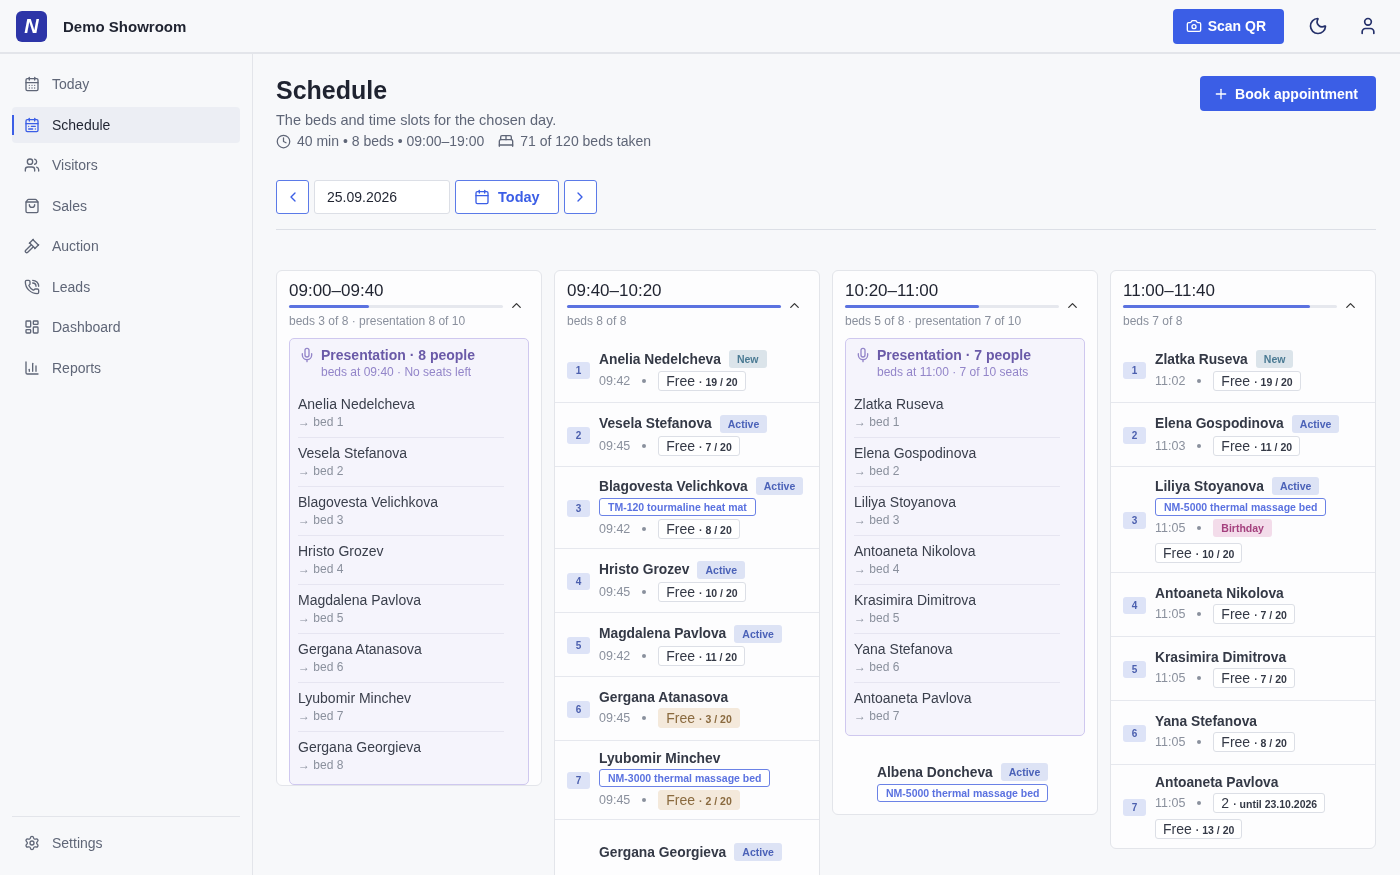 The height and width of the screenshot is (875, 1400). I want to click on schedule-meta: 40 min • 8 beds • 09:00–19:00, so click(391, 141).